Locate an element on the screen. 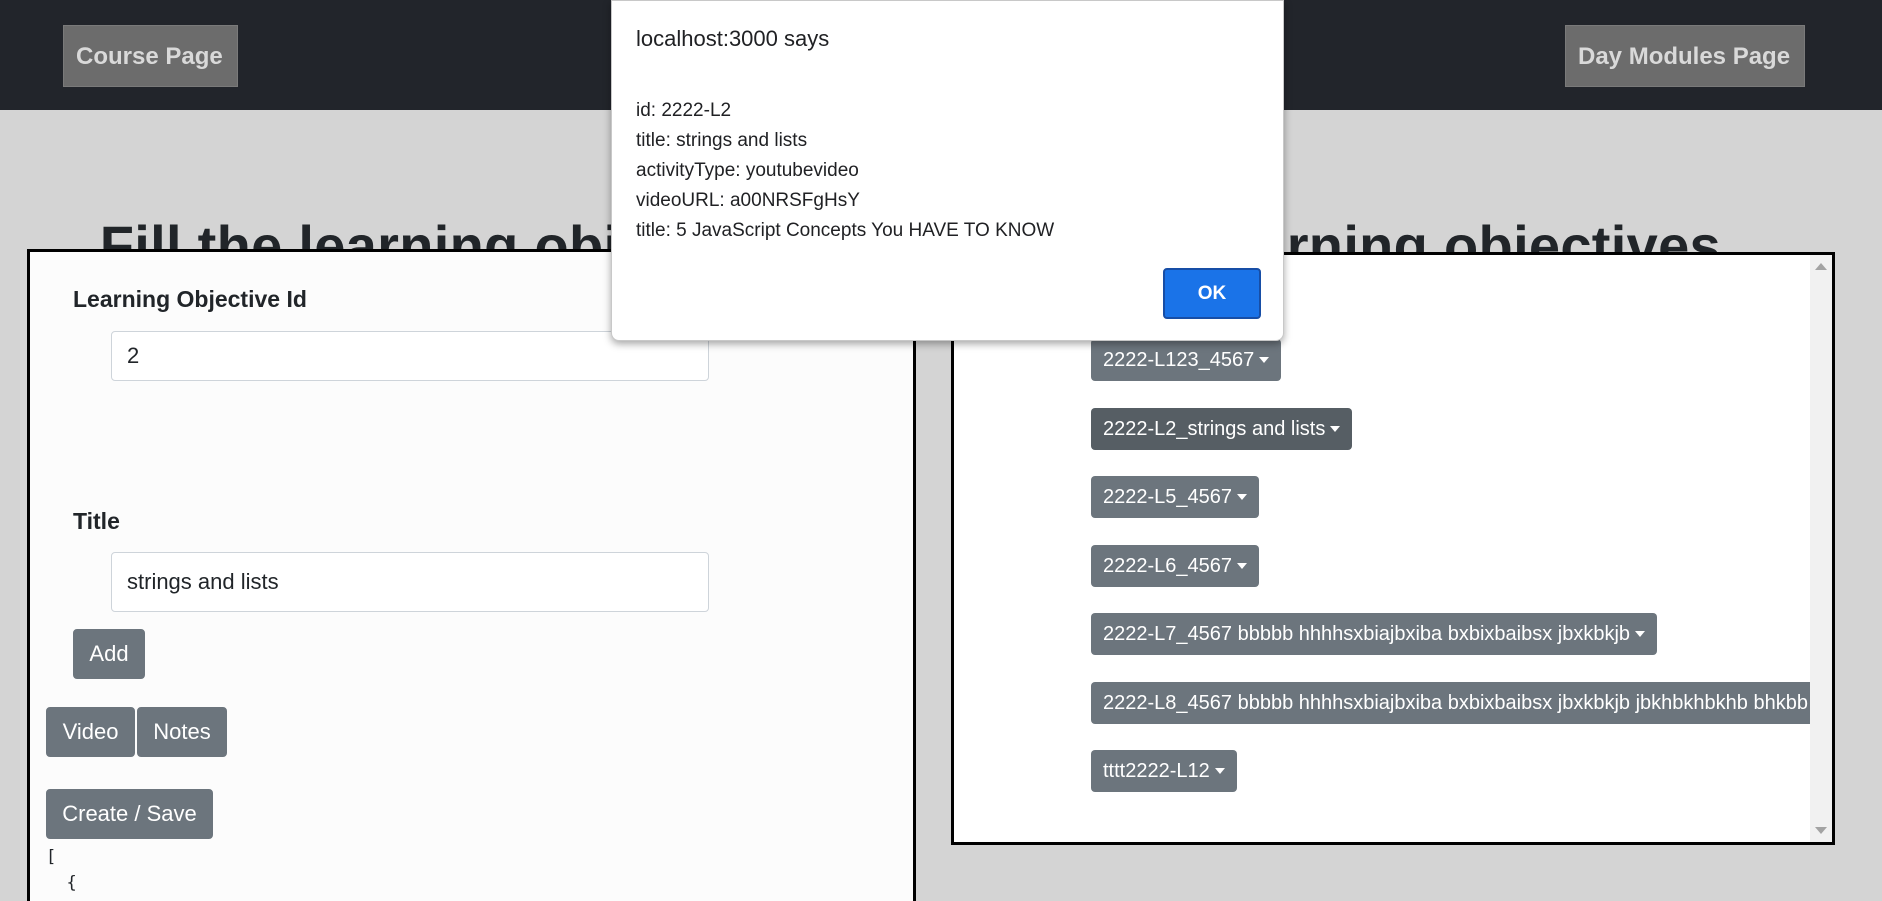  json-line: { is located at coordinates (61, 883).